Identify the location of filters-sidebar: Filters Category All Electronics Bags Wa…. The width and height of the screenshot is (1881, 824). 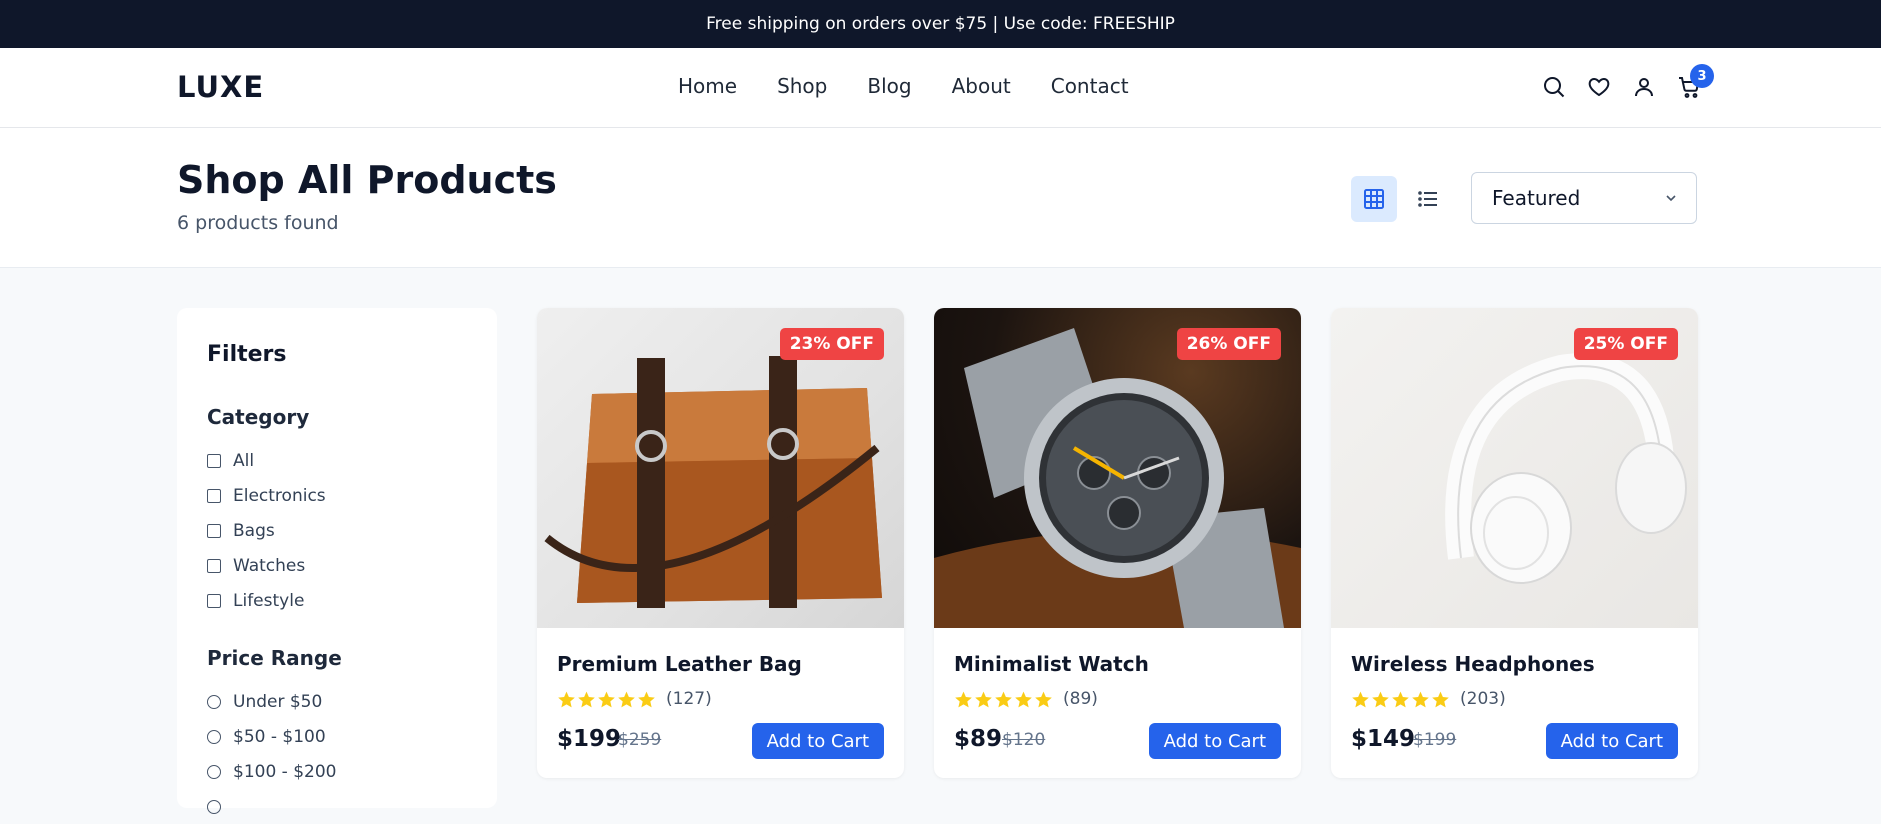
(337, 561).